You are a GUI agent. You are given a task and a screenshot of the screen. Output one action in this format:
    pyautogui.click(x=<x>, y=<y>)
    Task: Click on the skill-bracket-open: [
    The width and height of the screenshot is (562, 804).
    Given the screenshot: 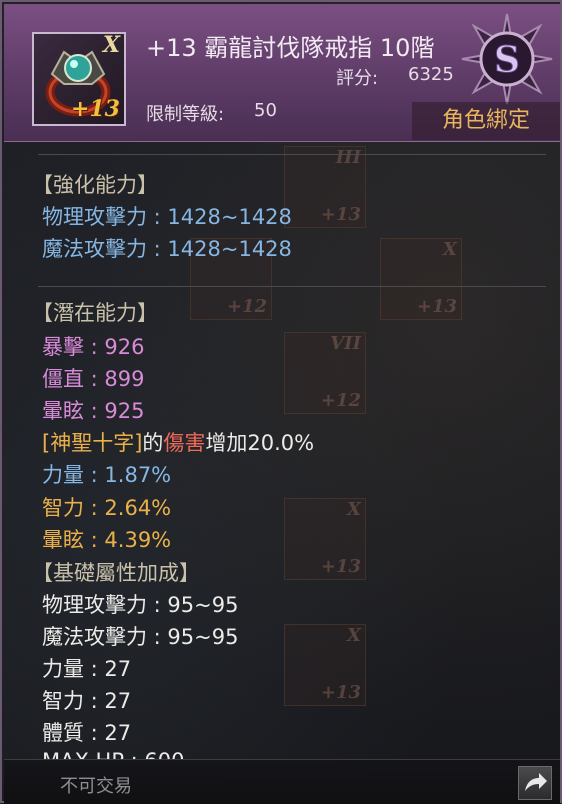 What is the action you would take?
    pyautogui.click(x=46, y=443)
    